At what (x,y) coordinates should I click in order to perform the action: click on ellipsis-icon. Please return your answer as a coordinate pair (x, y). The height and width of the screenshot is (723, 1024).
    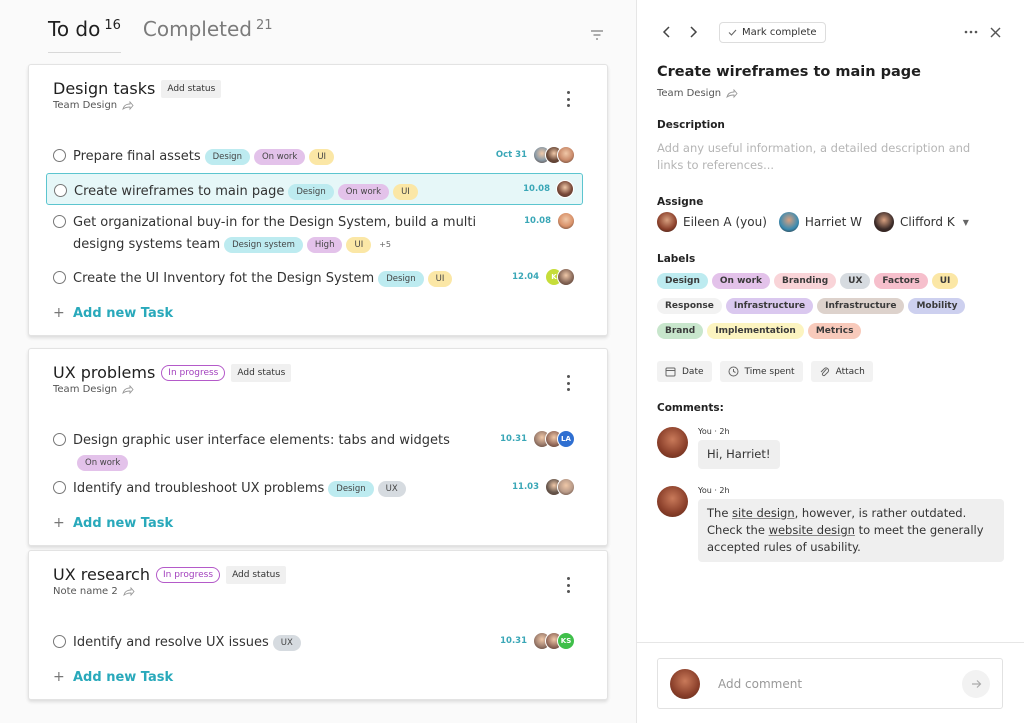
    Looking at the image, I should click on (971, 32).